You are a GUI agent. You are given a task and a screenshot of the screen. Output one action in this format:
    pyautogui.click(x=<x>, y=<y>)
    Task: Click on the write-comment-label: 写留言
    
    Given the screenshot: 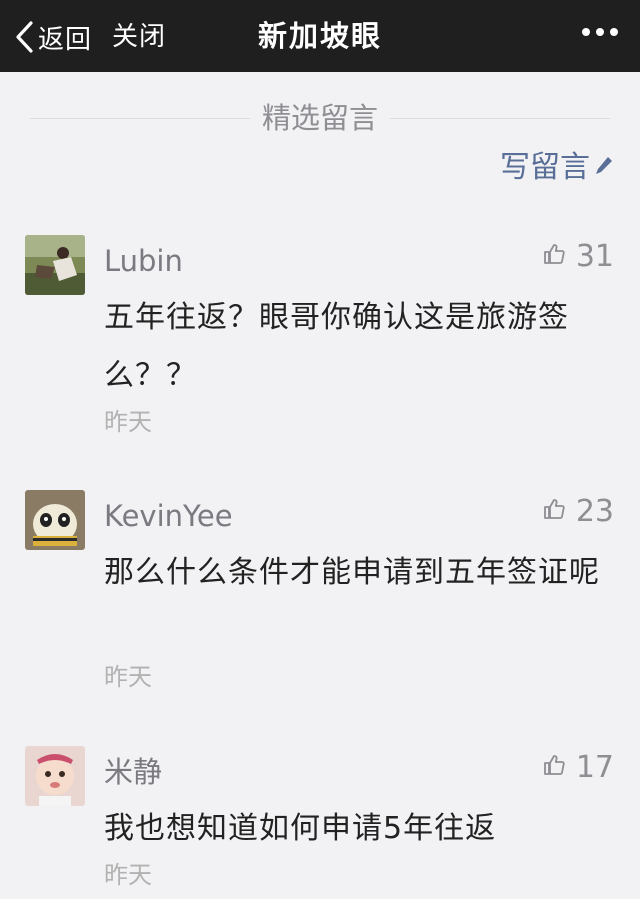 What is the action you would take?
    pyautogui.click(x=545, y=167)
    